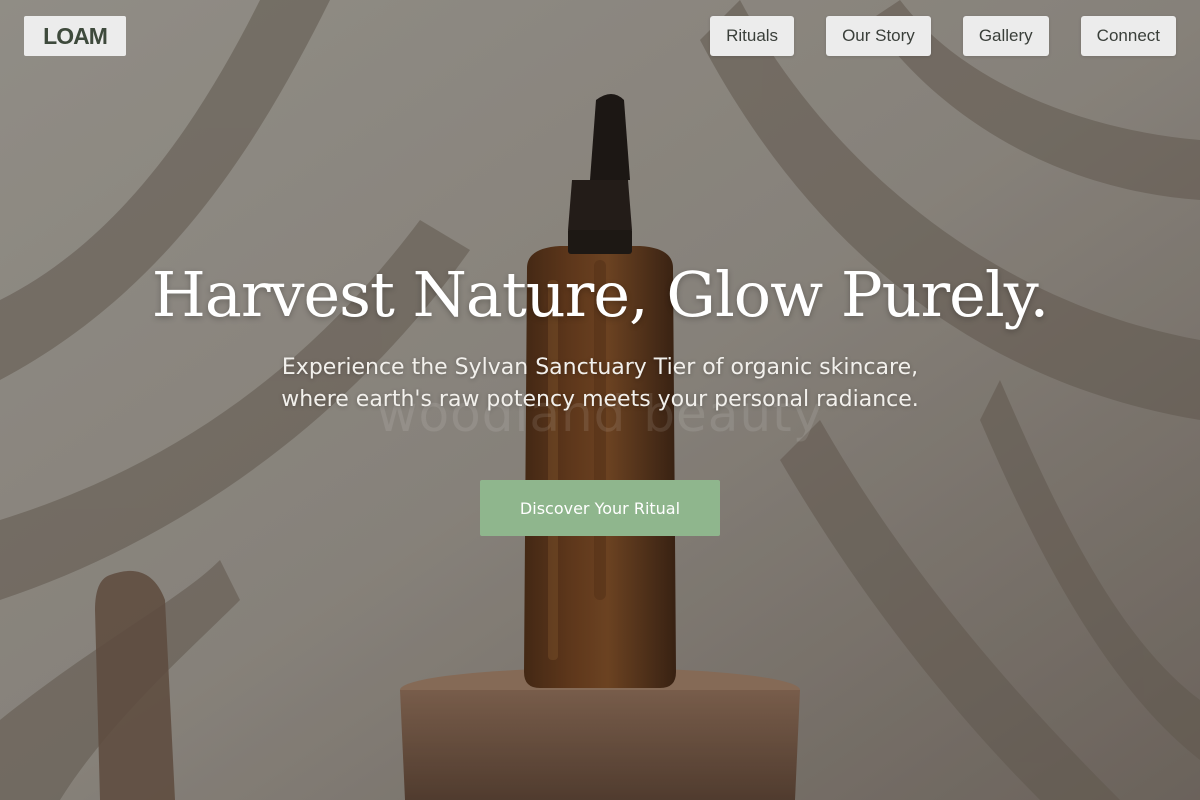 The image size is (1200, 800). What do you see at coordinates (943, 36) in the screenshot?
I see `main-nav: Rituals Our Story Gallery Connect` at bounding box center [943, 36].